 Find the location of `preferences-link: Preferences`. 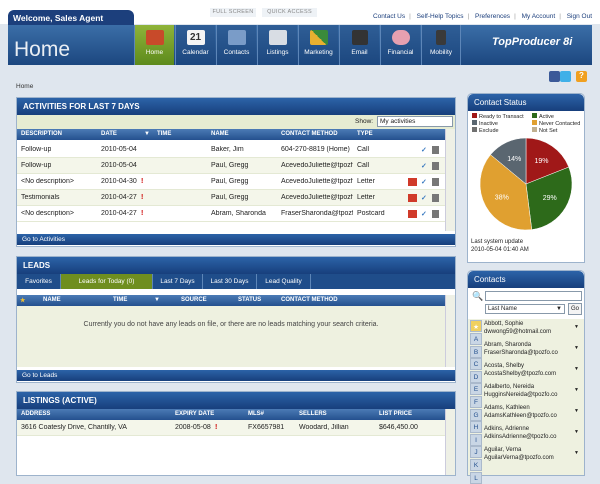

preferences-link: Preferences is located at coordinates (492, 16).